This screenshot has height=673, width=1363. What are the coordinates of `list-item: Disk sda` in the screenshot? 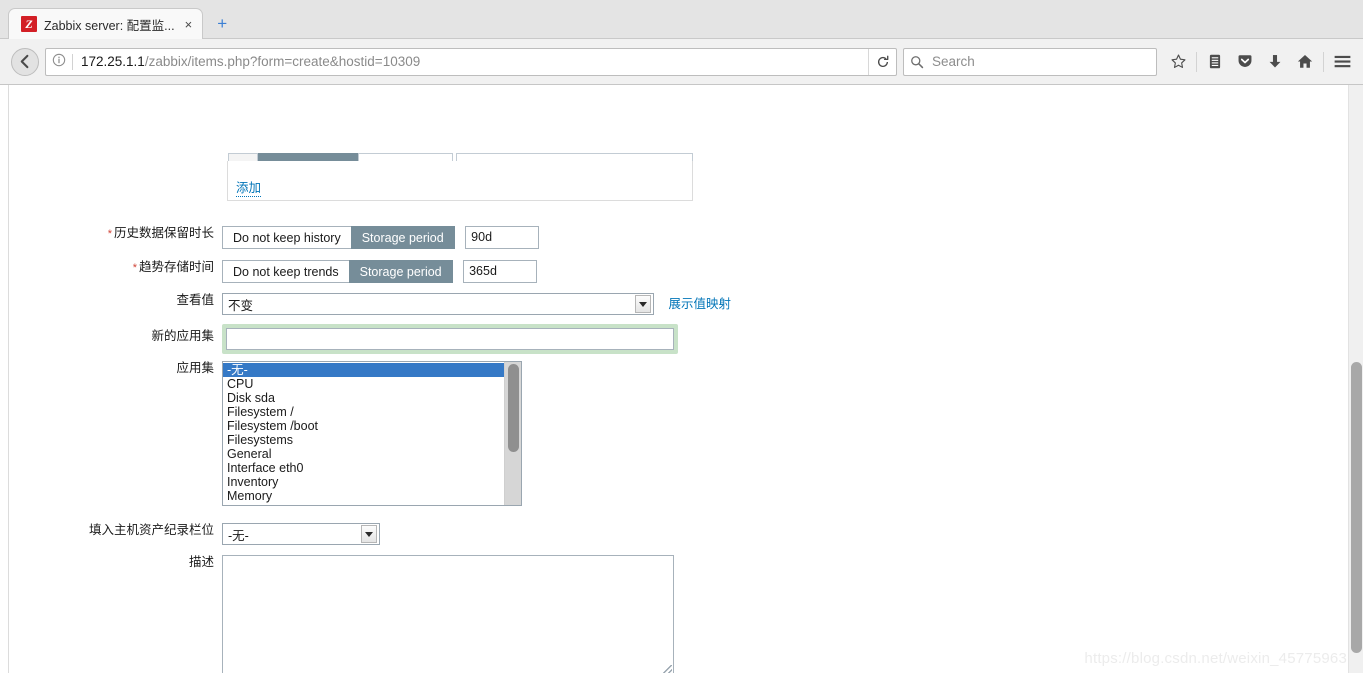 It's located at (363, 398).